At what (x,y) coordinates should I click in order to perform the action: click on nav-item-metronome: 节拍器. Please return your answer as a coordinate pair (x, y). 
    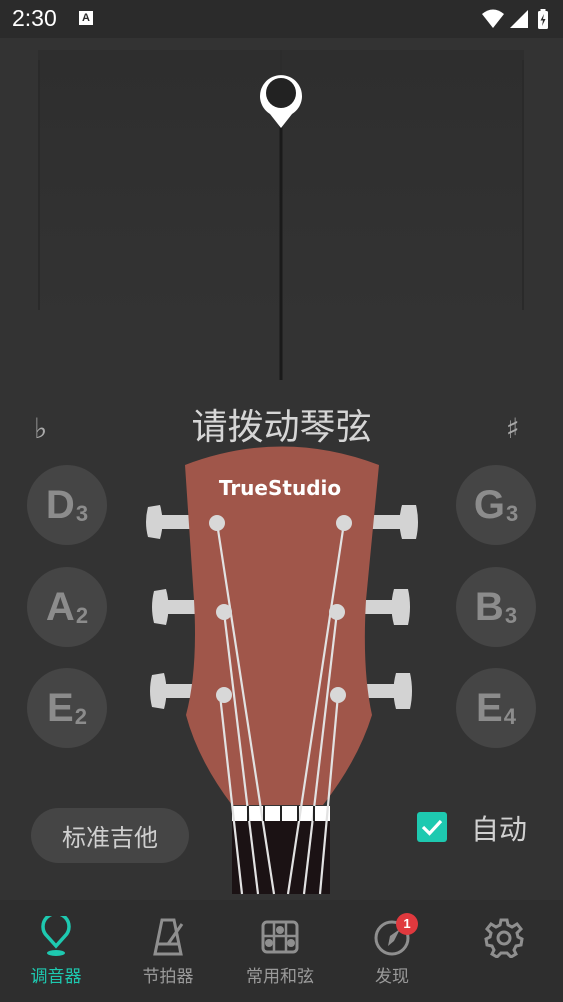
    Looking at the image, I should click on (168, 951).